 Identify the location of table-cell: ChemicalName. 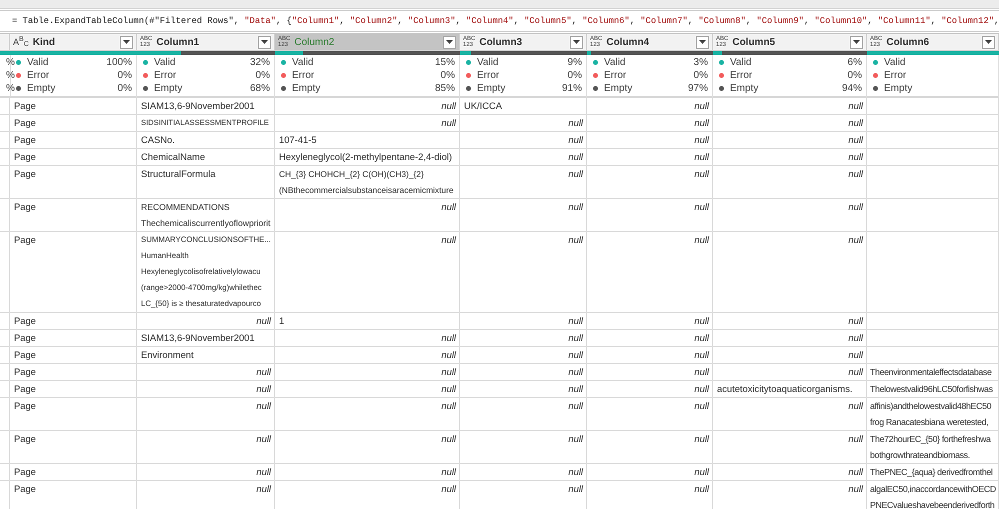
(206, 157).